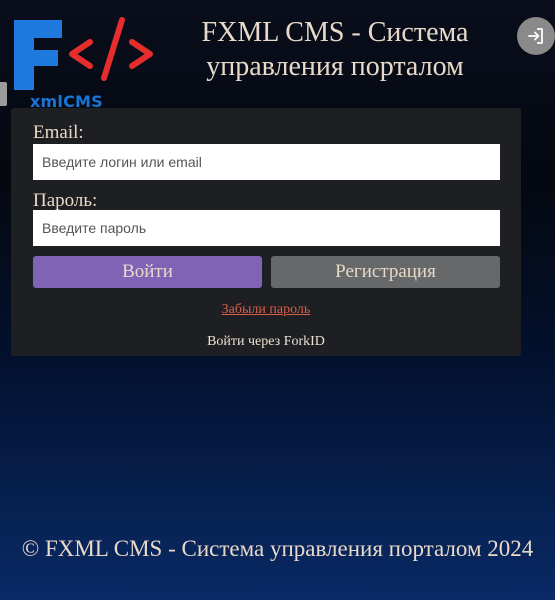 This screenshot has height=600, width=555. Describe the element at coordinates (58, 132) in the screenshot. I see `email-label: Email:` at that location.